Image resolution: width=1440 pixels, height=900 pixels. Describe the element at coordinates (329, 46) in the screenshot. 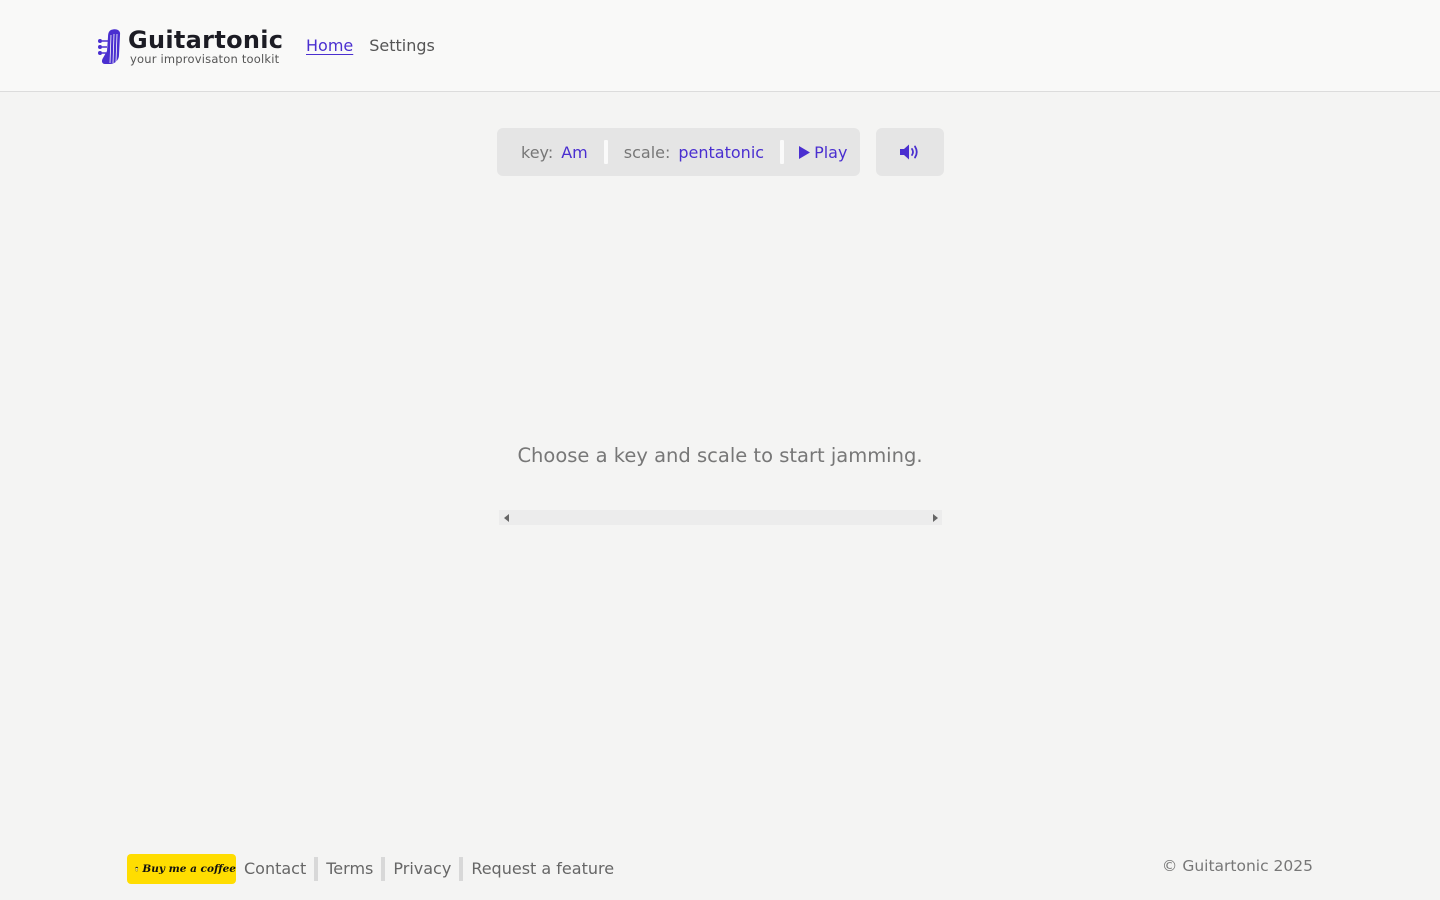

I see `nav-home-link: Home` at that location.